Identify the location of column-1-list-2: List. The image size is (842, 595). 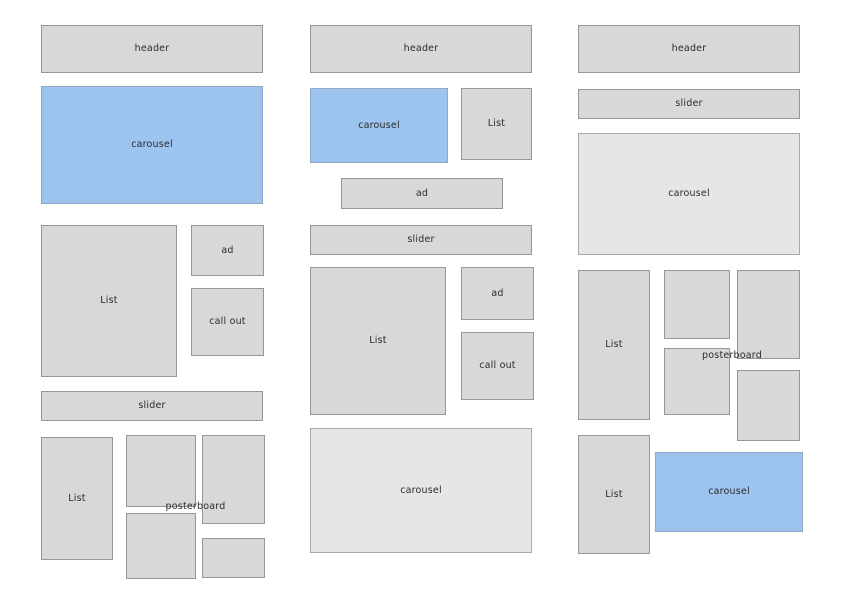
(77, 498).